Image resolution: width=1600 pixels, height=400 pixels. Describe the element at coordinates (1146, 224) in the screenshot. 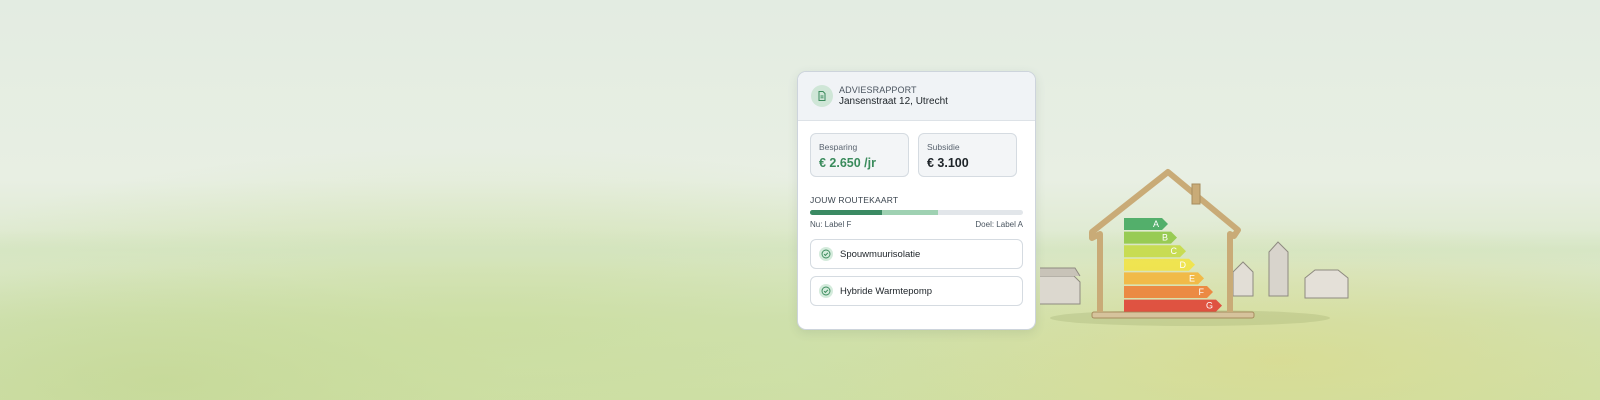

I see `energy-bar-a` at that location.